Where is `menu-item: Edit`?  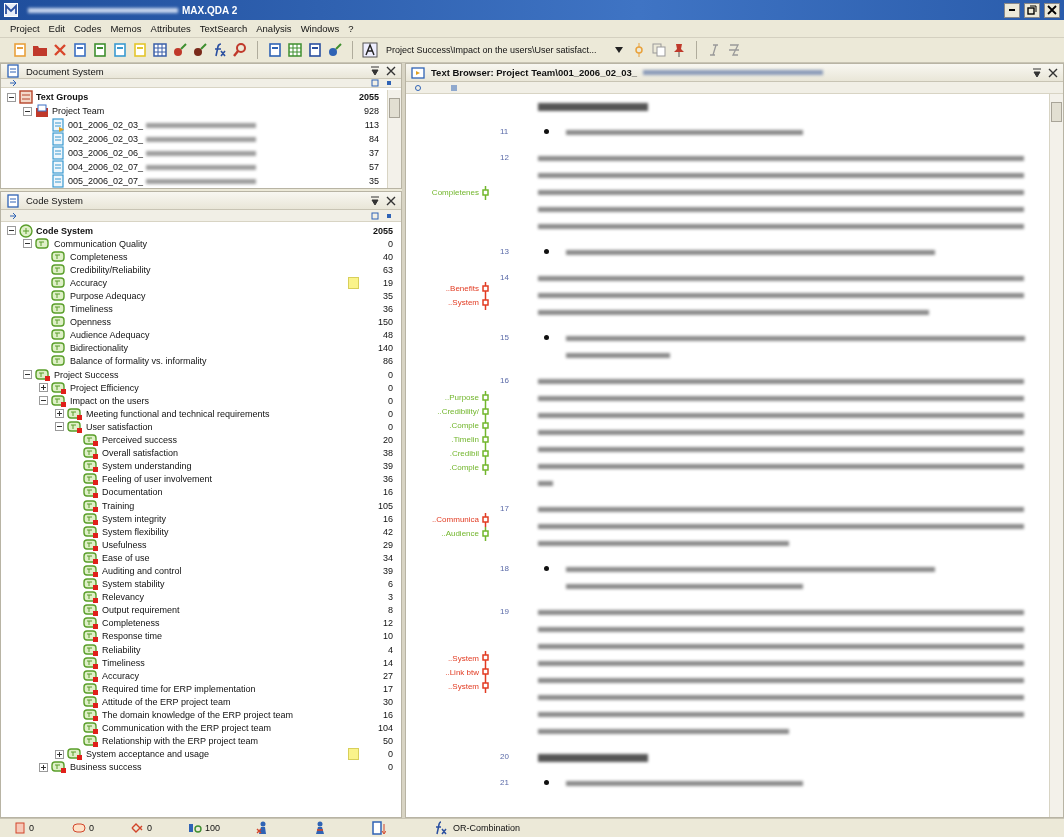 menu-item: Edit is located at coordinates (56, 28).